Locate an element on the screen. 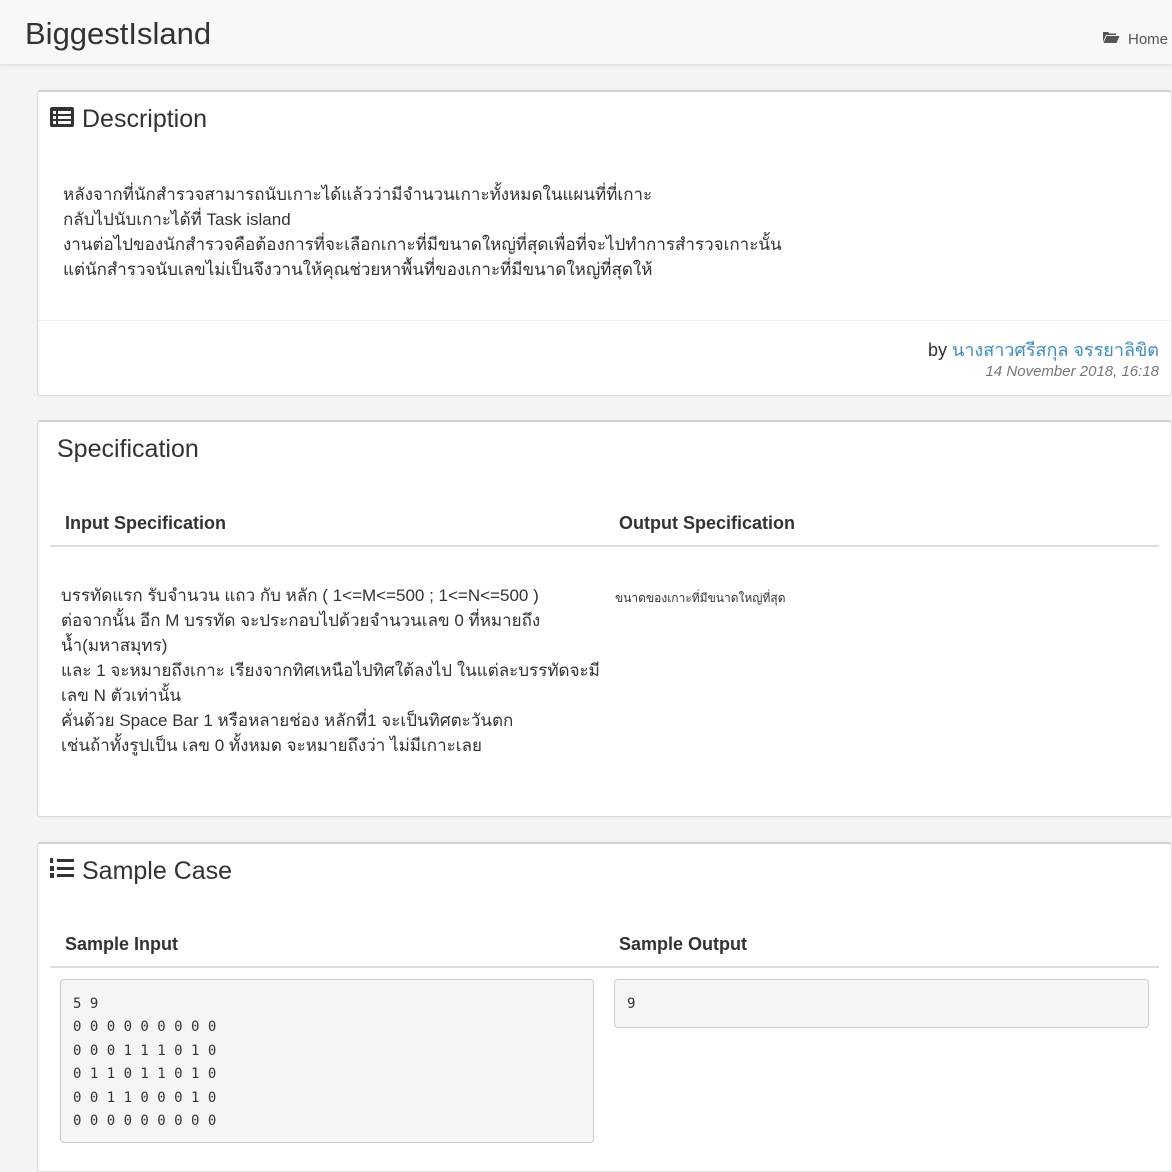  navbar: BiggestIsland Home is located at coordinates (586, 32).